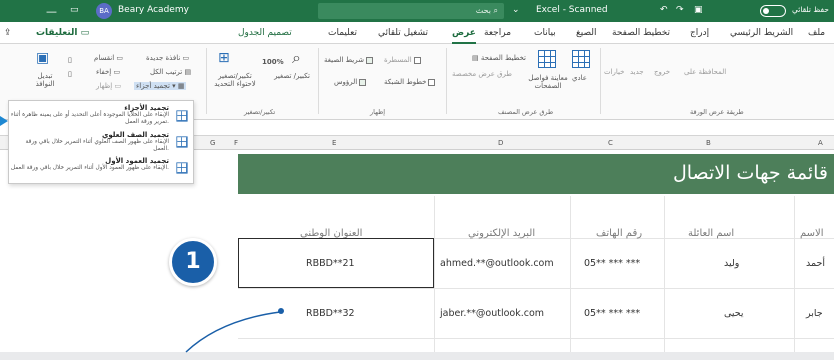 Image resolution: width=834 pixels, height=360 pixels. What do you see at coordinates (482, 74) in the screenshot?
I see `custom-views-button: طرق عرض مخصصة` at bounding box center [482, 74].